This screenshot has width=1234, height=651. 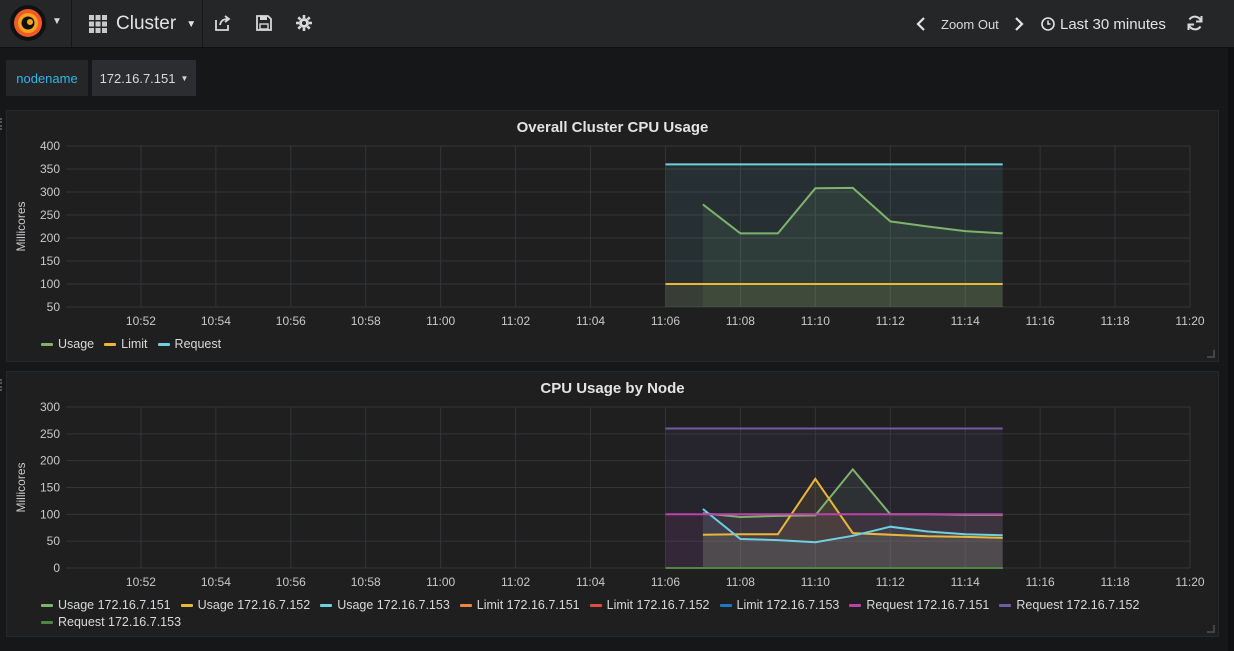 What do you see at coordinates (1113, 24) in the screenshot?
I see `time-range-label: Last 30 minutes` at bounding box center [1113, 24].